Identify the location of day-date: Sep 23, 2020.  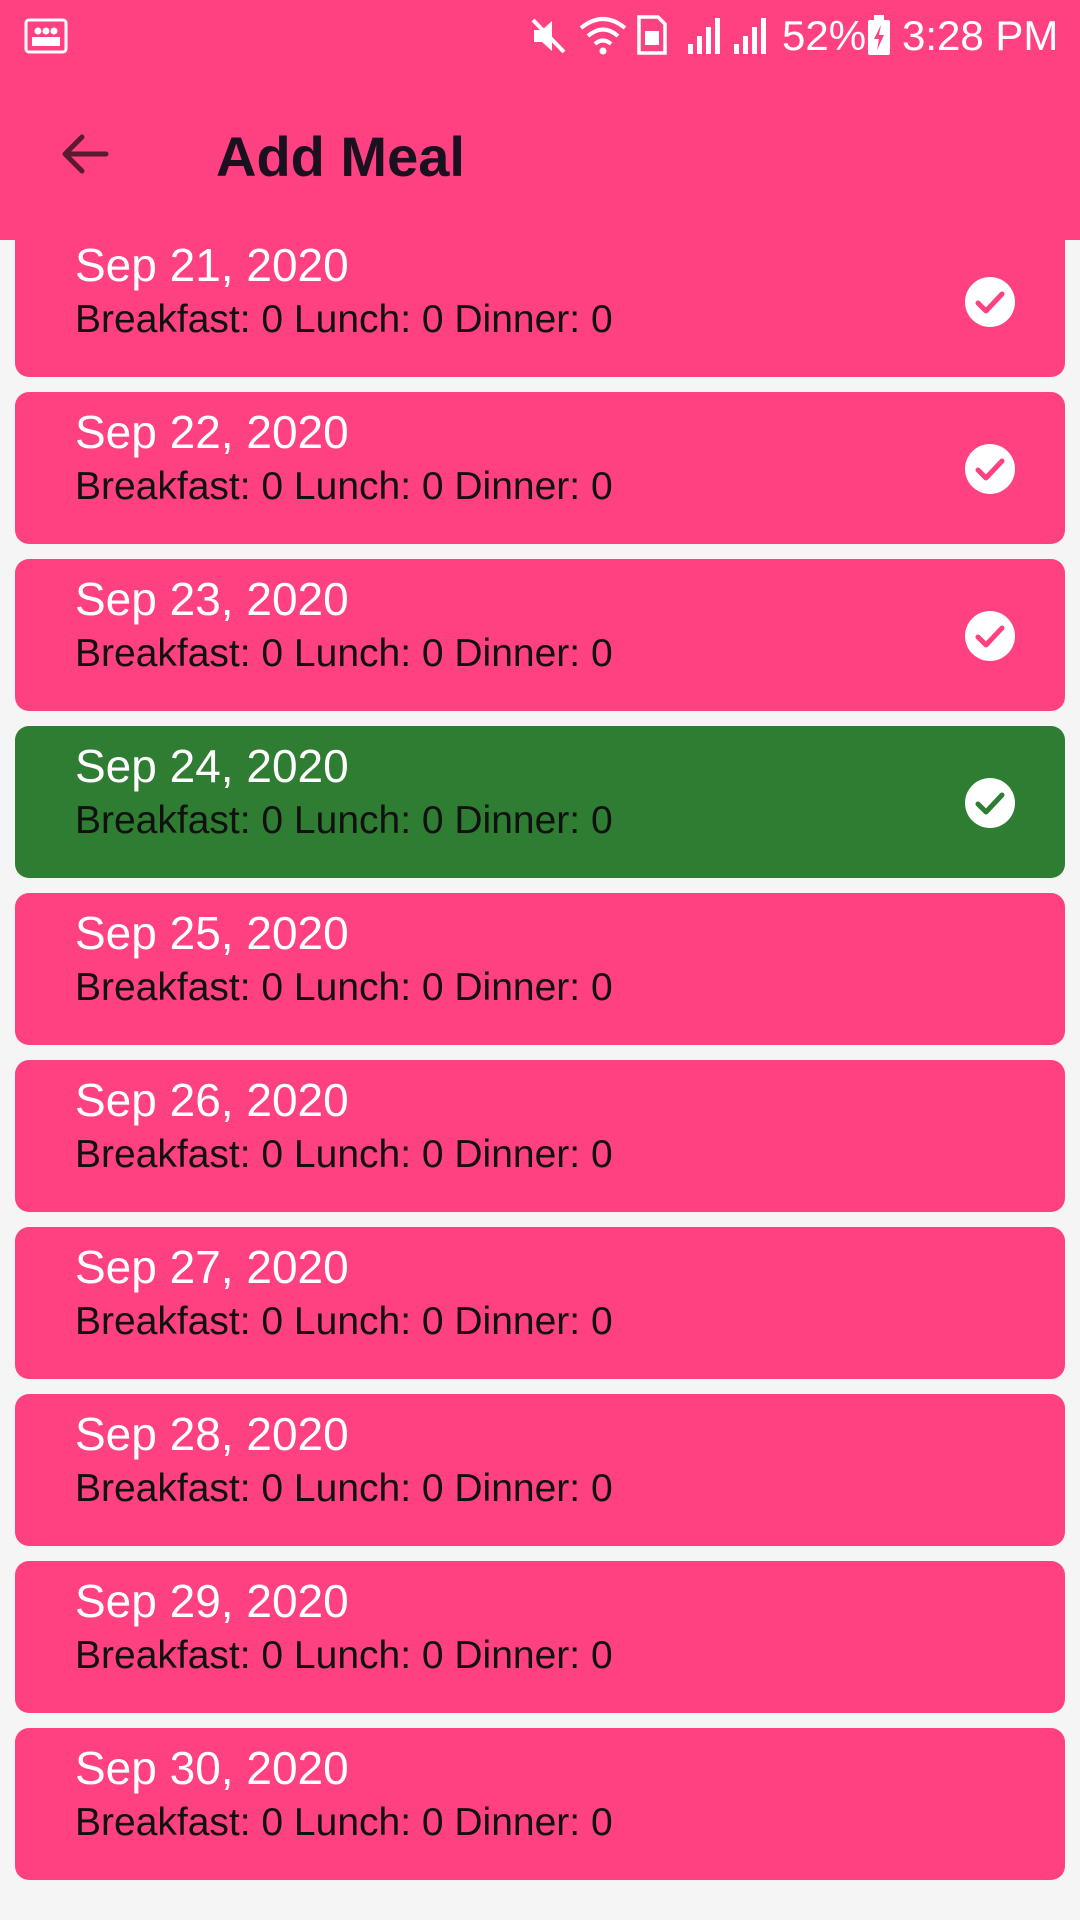
(212, 599).